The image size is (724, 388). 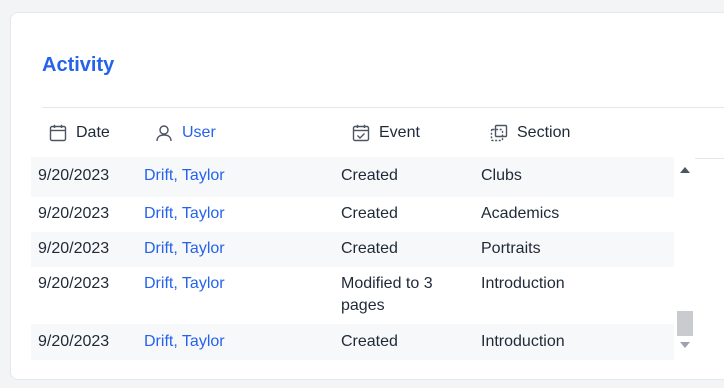 I want to click on scroll-down-arrow-icon, so click(x=685, y=345).